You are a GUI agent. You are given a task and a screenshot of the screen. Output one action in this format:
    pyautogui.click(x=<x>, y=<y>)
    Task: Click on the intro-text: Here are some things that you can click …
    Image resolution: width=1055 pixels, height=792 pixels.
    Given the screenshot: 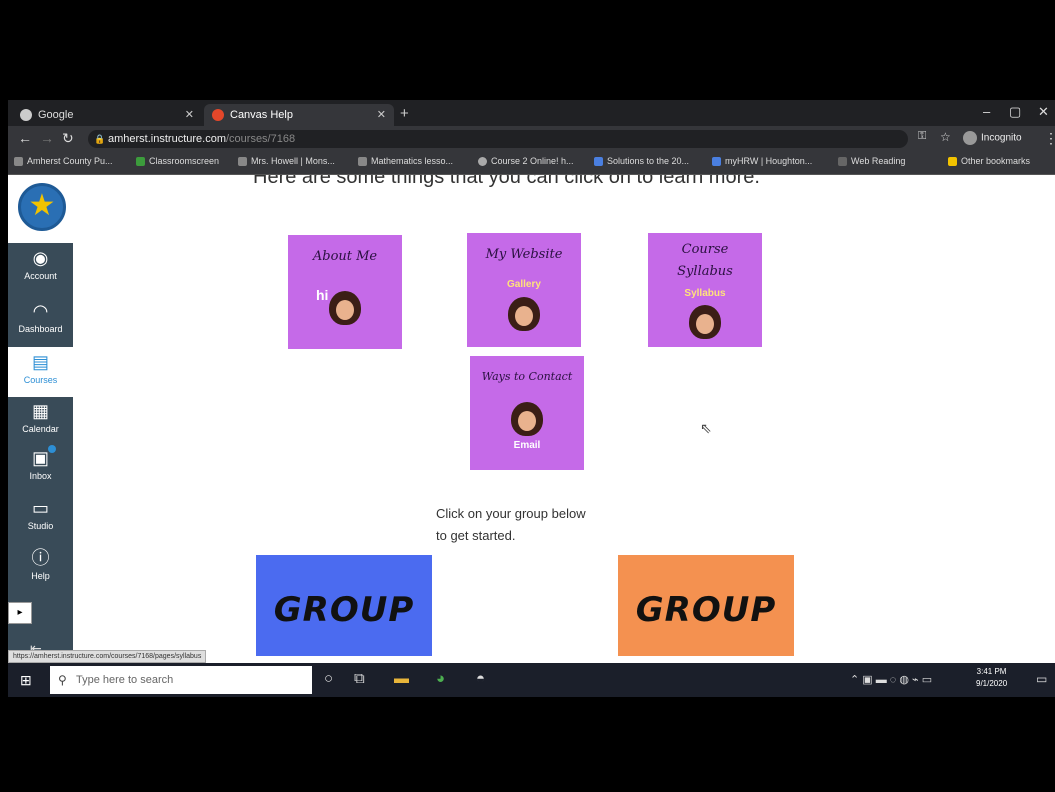 What is the action you would take?
    pyautogui.click(x=506, y=181)
    